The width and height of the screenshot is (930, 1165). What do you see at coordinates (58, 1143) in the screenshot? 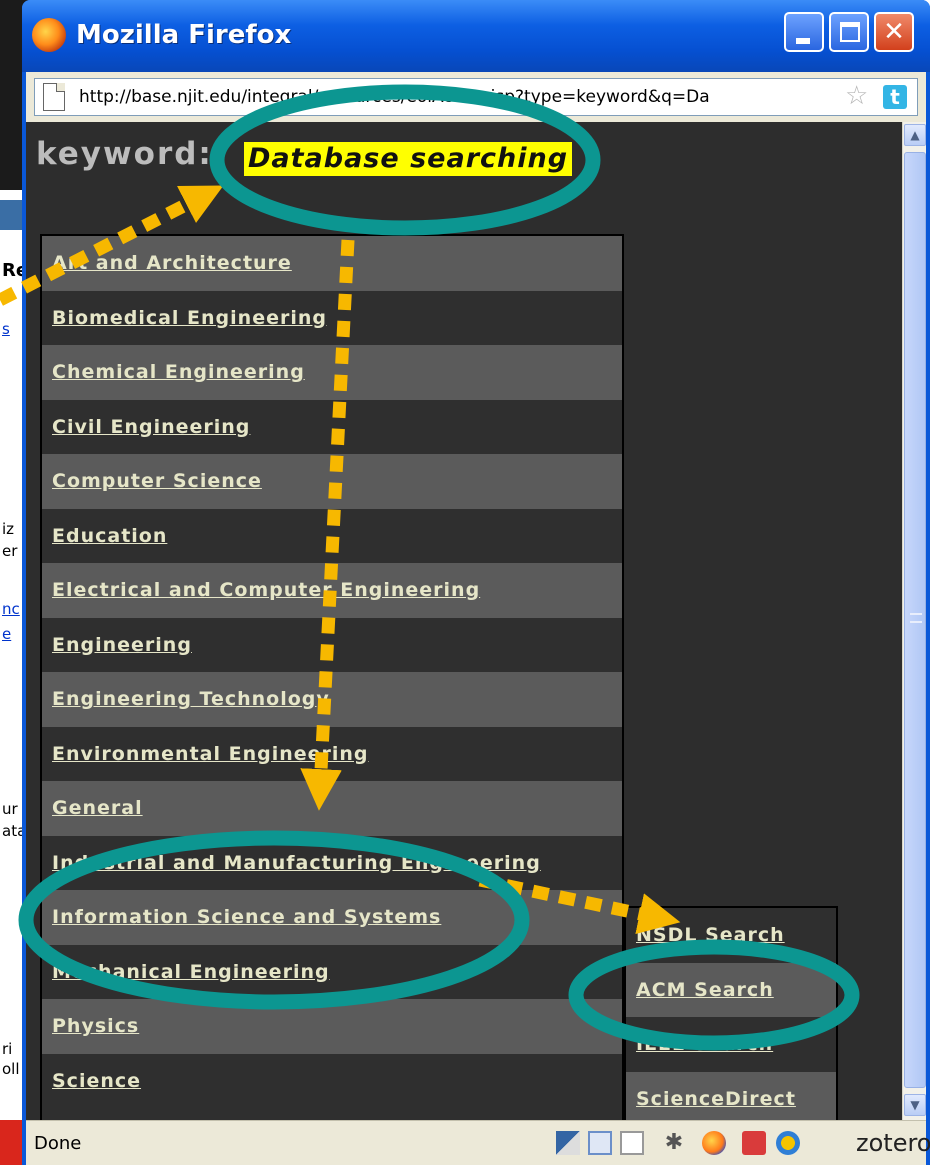
I see `status-text: Done` at bounding box center [58, 1143].